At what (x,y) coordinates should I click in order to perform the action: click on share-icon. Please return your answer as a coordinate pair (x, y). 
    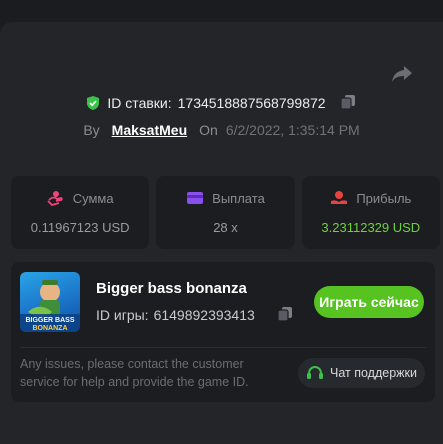
    Looking at the image, I should click on (402, 74).